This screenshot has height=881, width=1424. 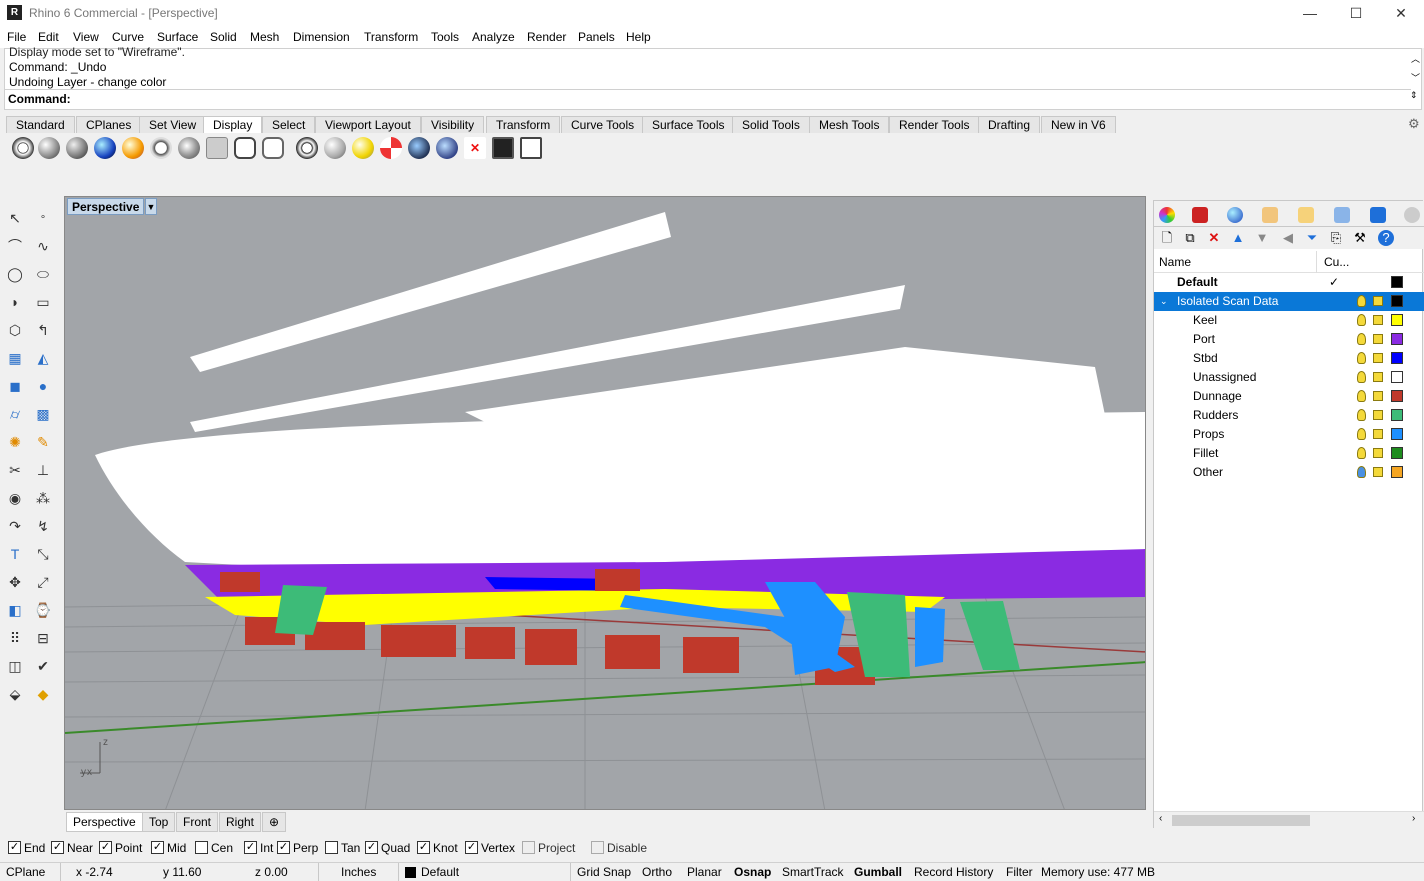 I want to click on wireframe-icon, so click(x=23, y=148).